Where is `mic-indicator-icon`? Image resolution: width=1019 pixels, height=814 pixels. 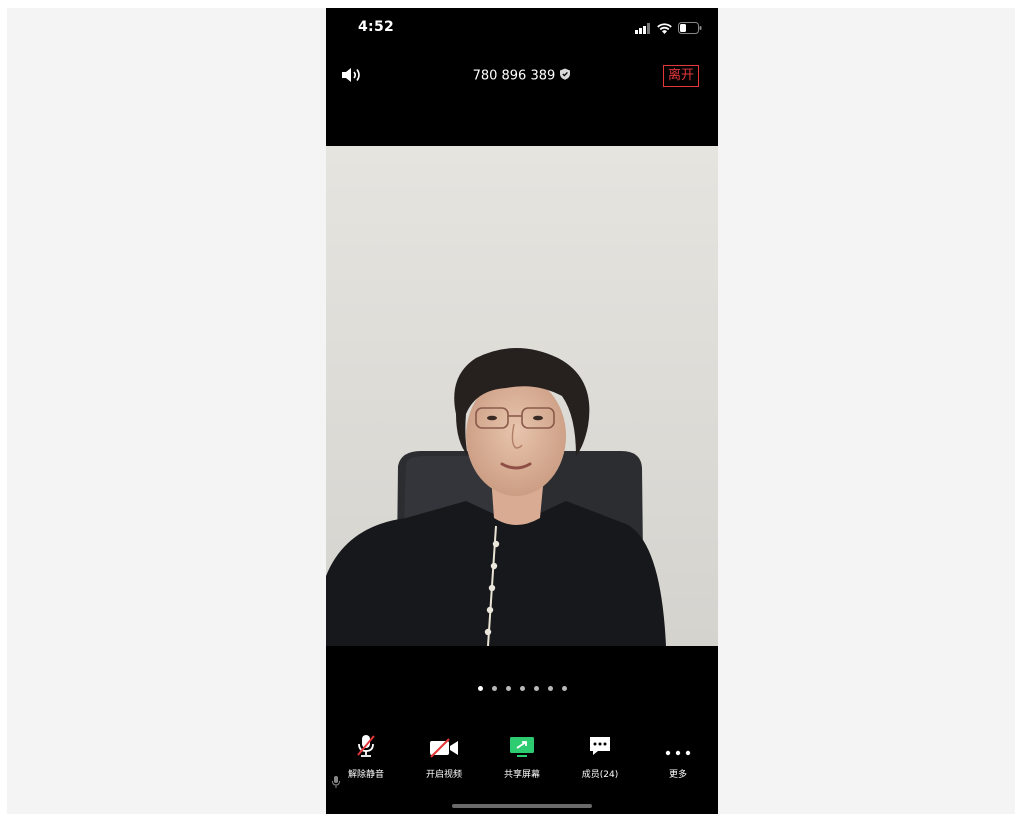 mic-indicator-icon is located at coordinates (336, 782).